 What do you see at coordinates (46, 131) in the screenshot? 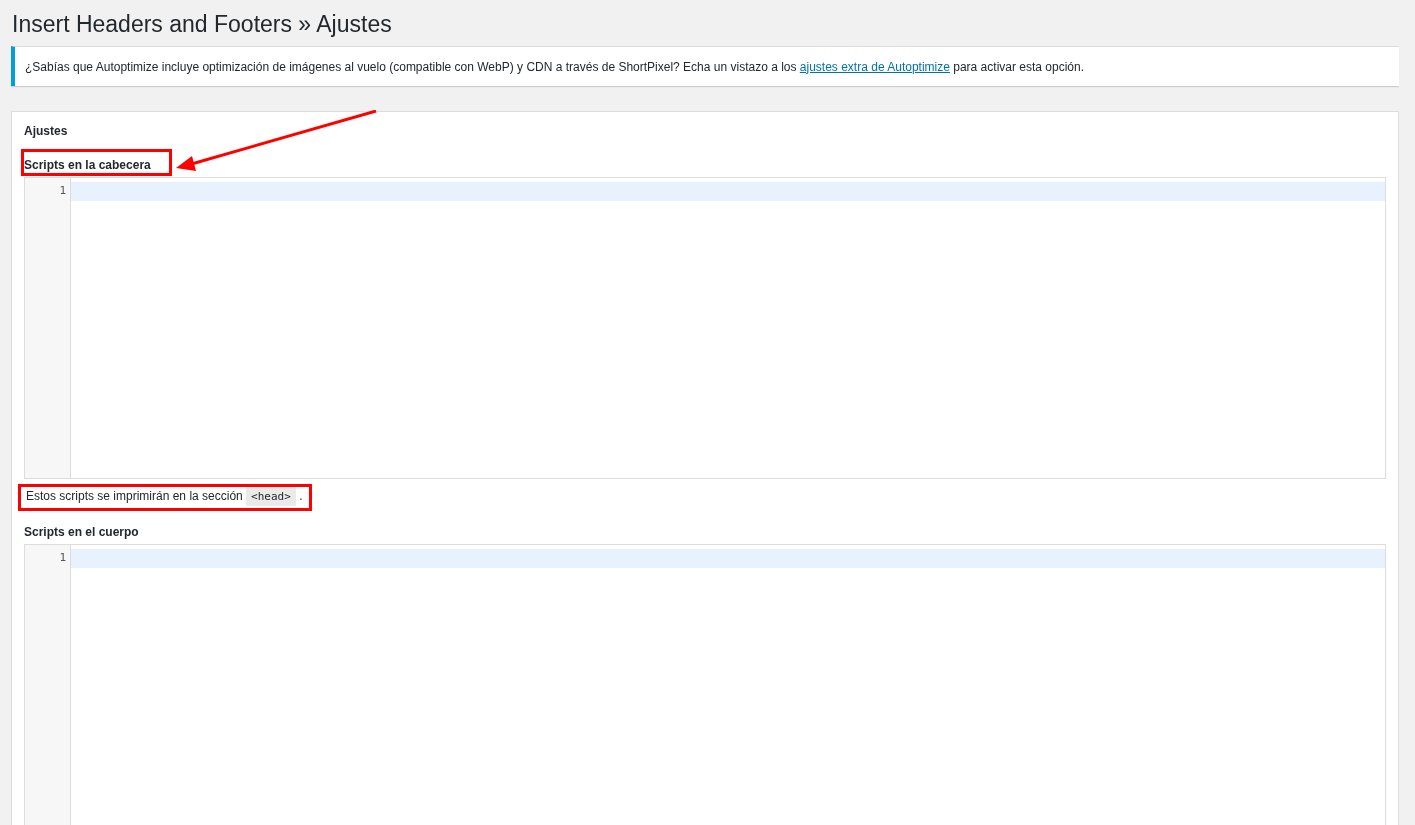
I see `panel-title: Ajustes` at bounding box center [46, 131].